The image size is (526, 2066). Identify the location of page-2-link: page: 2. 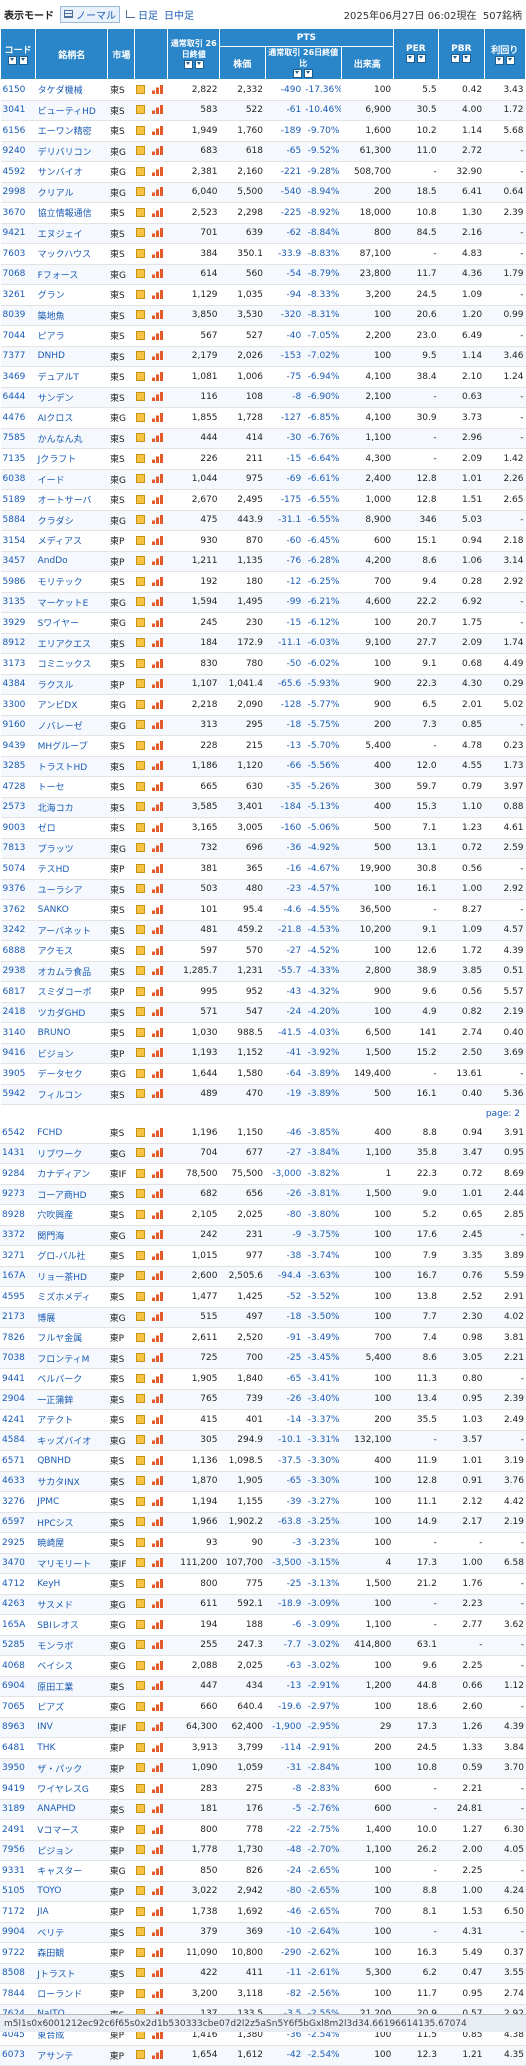
(503, 1114).